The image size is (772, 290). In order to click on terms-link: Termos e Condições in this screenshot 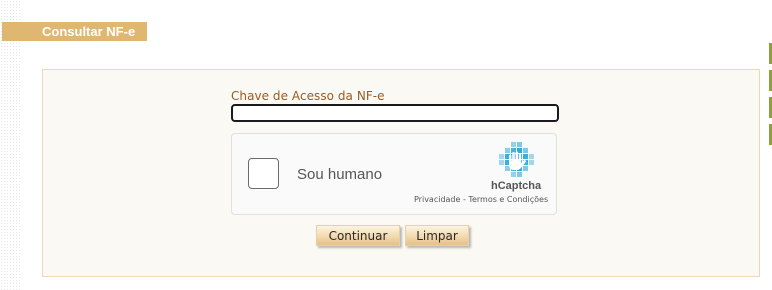, I will do `click(508, 199)`.